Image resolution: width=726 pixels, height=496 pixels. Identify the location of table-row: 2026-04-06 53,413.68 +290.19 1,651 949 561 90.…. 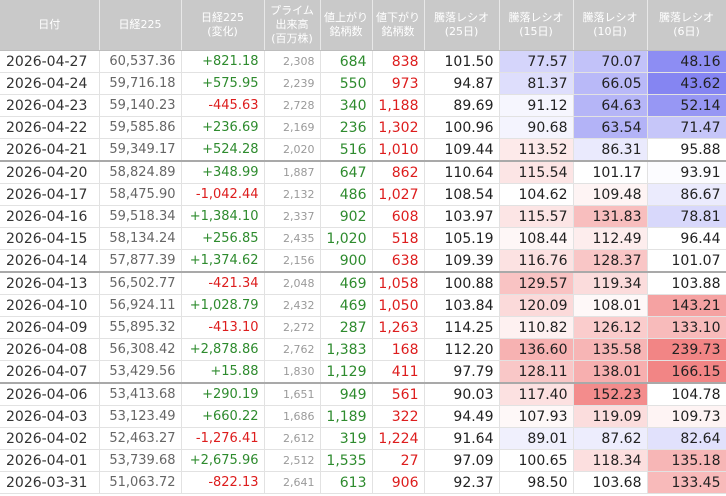
(363, 394).